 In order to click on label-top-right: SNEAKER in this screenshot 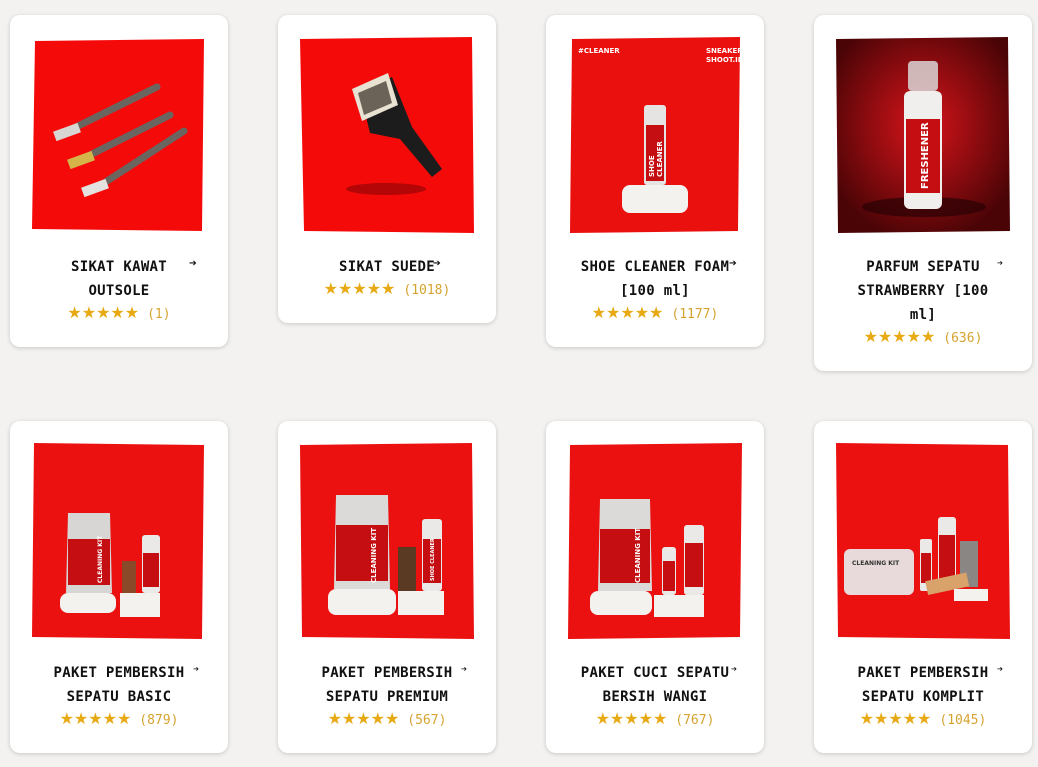, I will do `click(724, 51)`.